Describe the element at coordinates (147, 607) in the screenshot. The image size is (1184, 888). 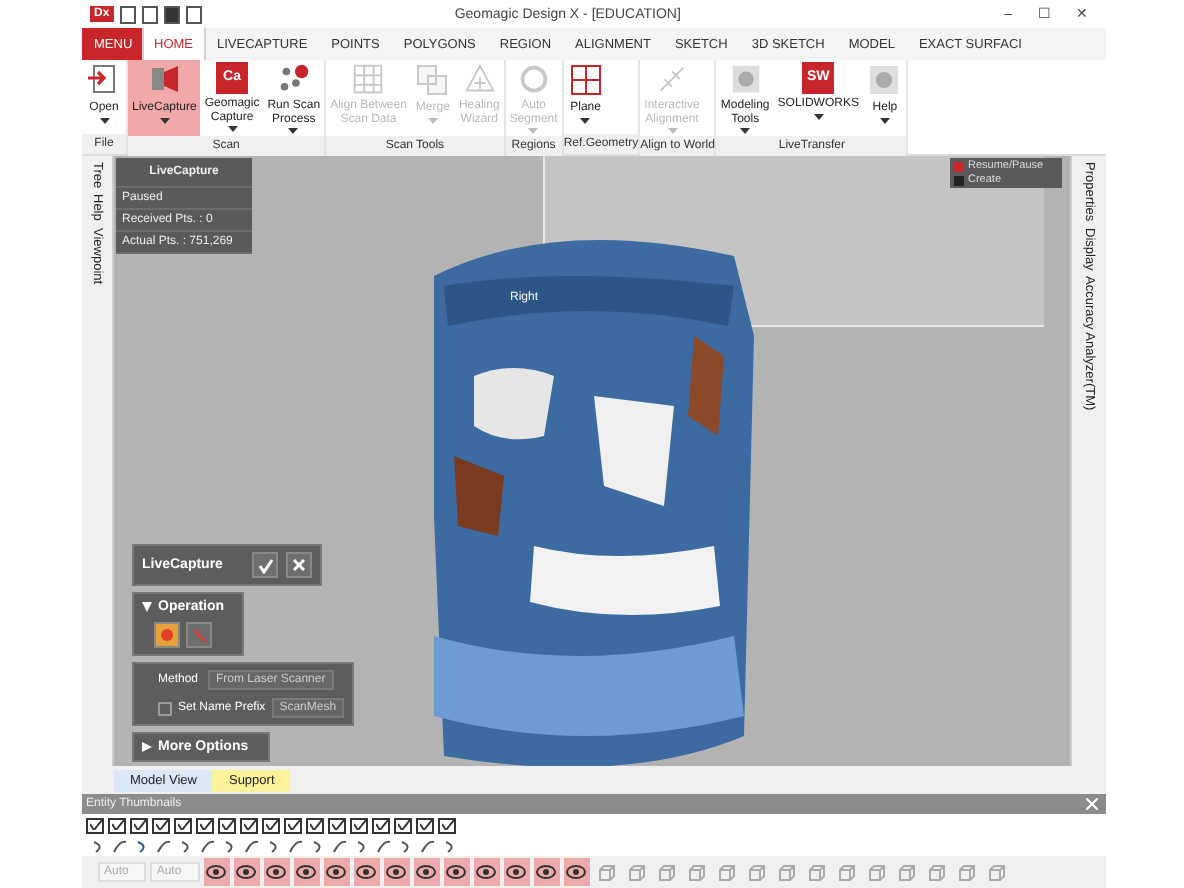
I see `collapse-icon` at that location.